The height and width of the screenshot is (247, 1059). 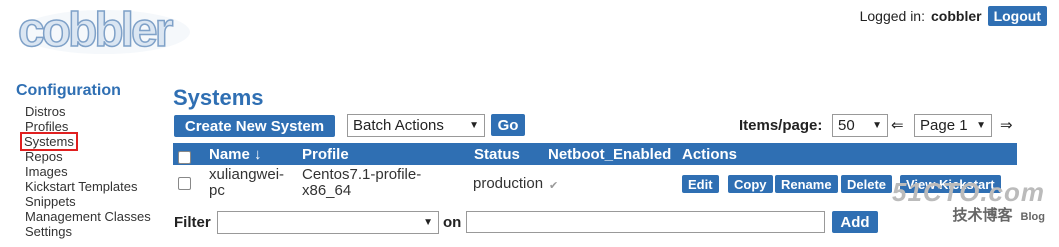 I want to click on sidebar-heading: Configuration, so click(x=68, y=90).